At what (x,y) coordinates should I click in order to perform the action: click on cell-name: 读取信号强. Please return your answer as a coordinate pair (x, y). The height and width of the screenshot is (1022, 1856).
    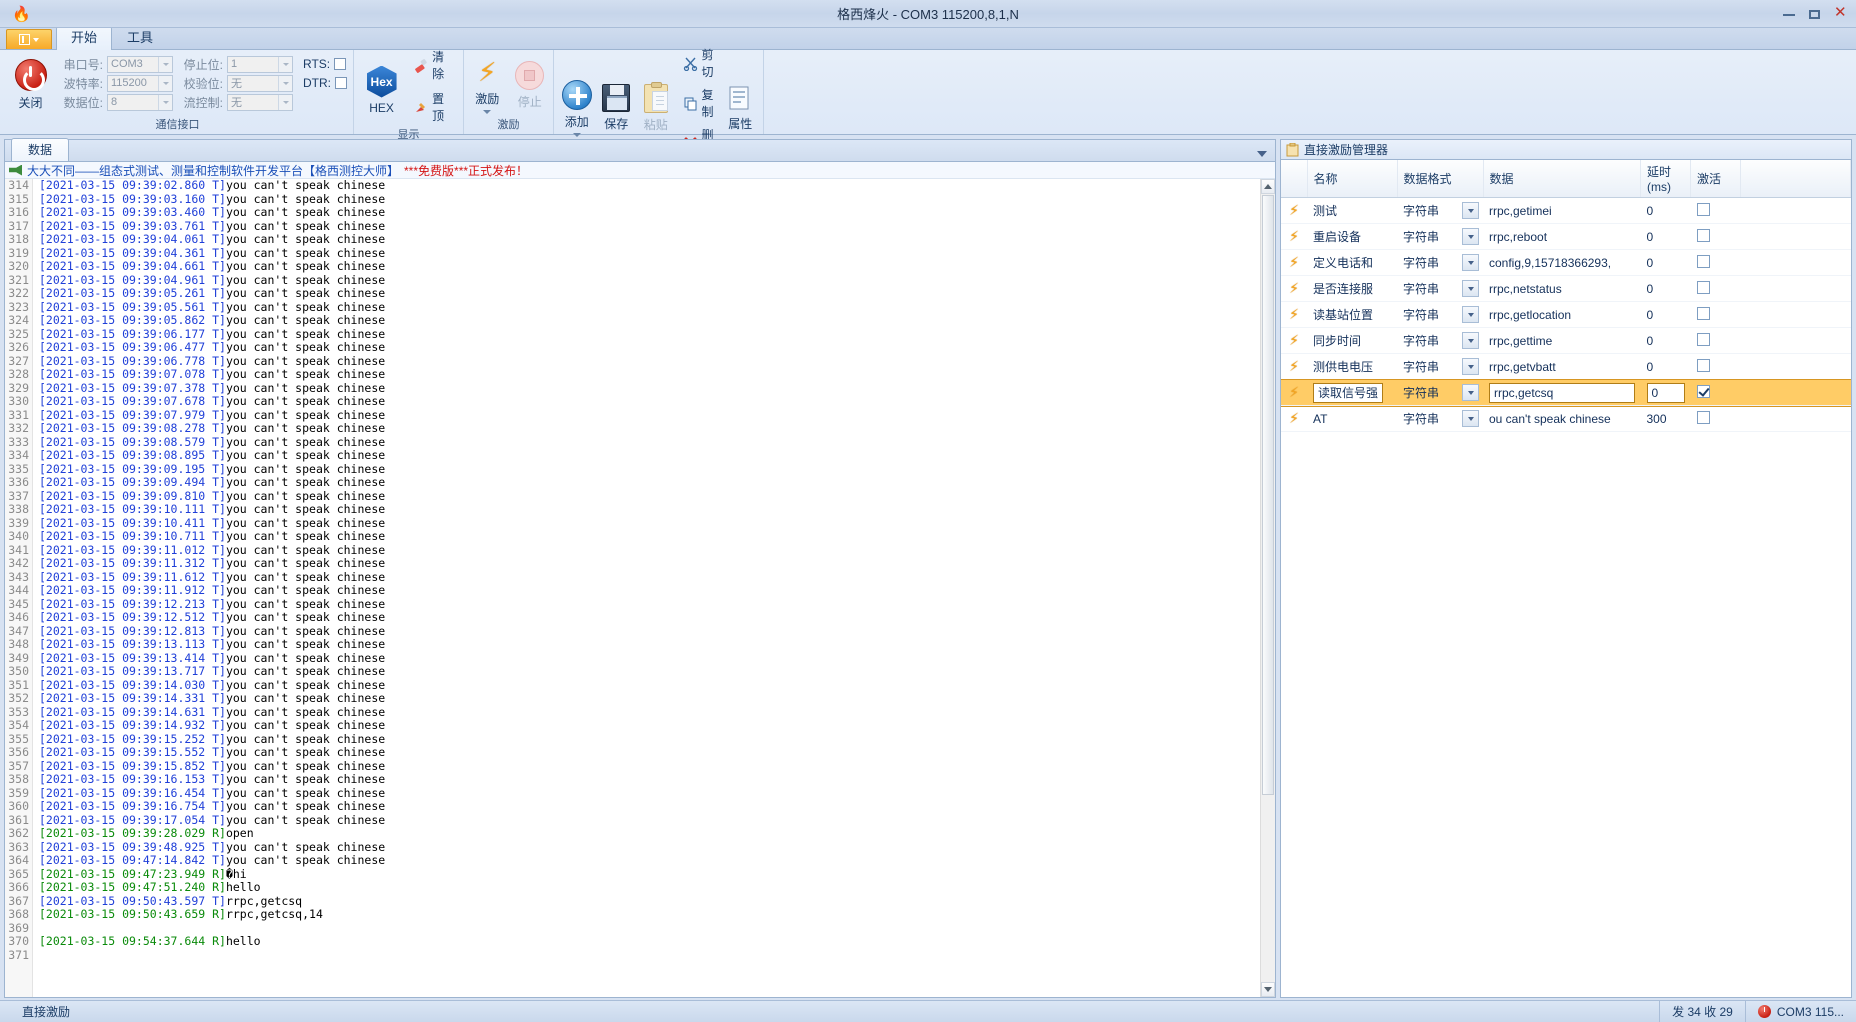
    Looking at the image, I should click on (1352, 392).